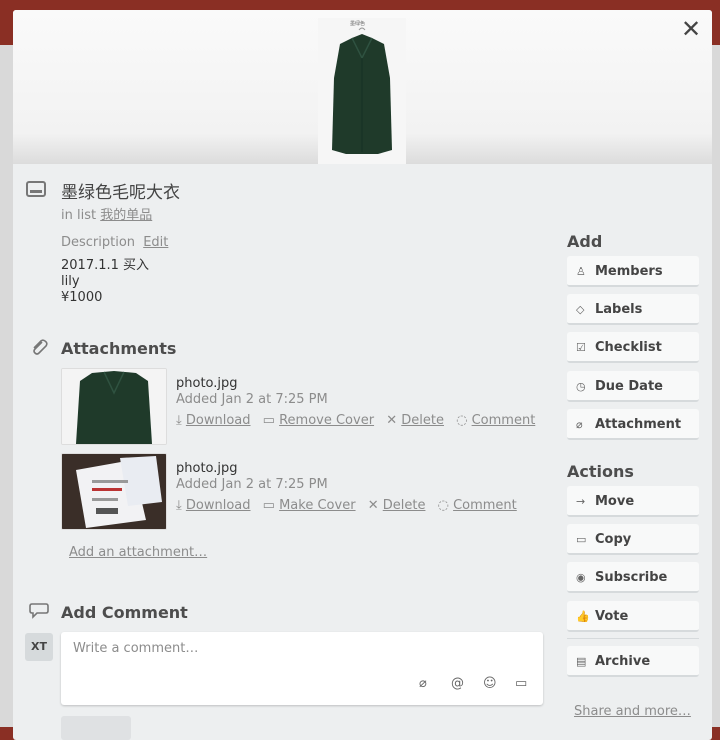 The height and width of the screenshot is (740, 720). Describe the element at coordinates (581, 539) in the screenshot. I see `card-icon: ▭` at that location.